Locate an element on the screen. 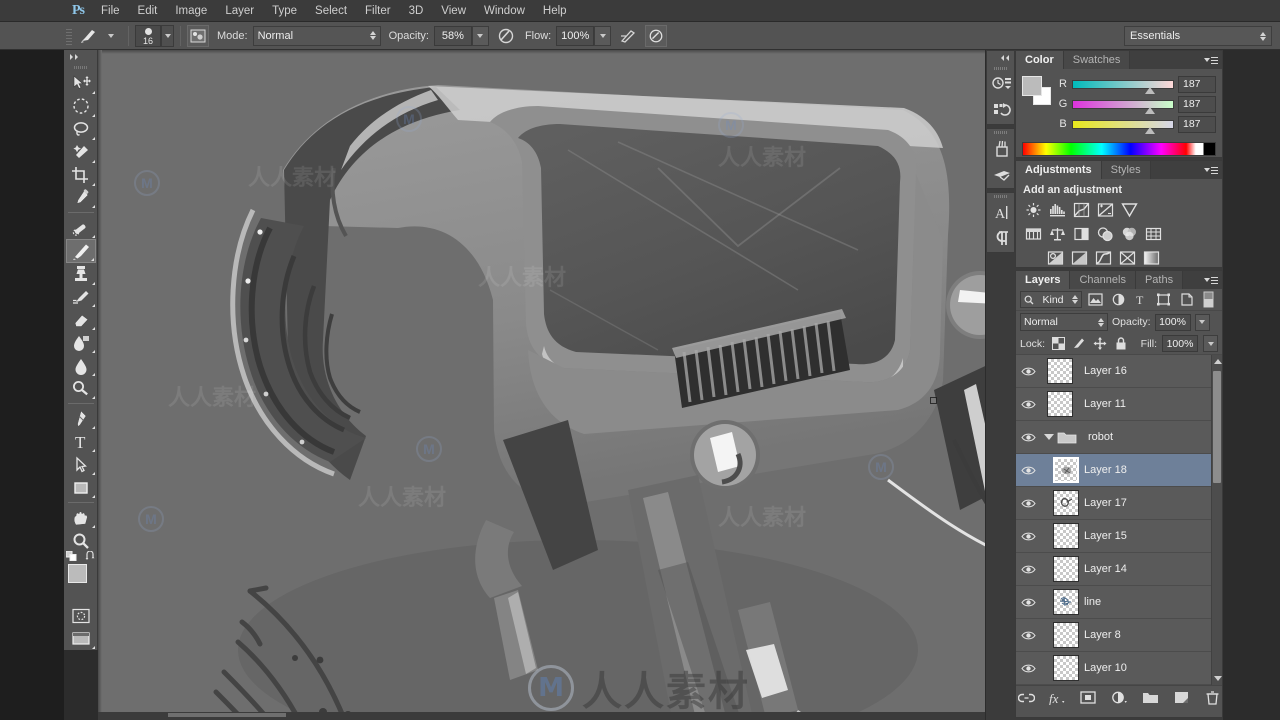  filter-toggle-switch is located at coordinates (1208, 300).